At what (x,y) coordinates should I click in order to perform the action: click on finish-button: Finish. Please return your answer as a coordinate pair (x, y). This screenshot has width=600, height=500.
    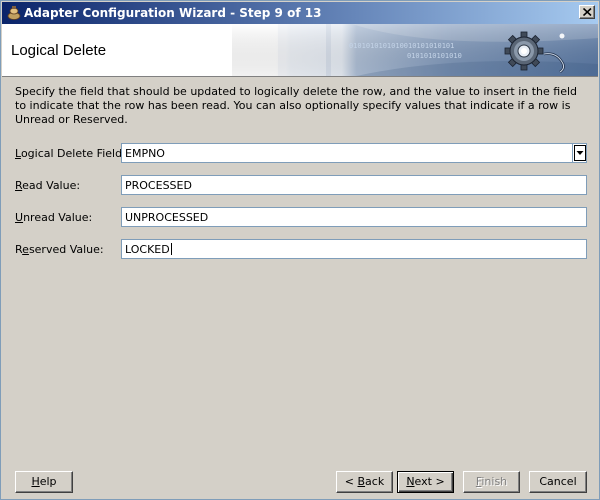
    Looking at the image, I should click on (491, 482).